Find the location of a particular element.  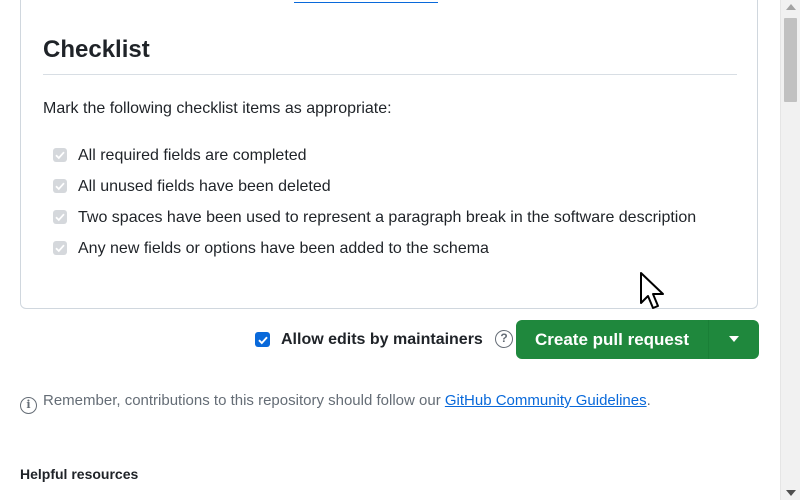

triangle-down-icon is located at coordinates (734, 339).